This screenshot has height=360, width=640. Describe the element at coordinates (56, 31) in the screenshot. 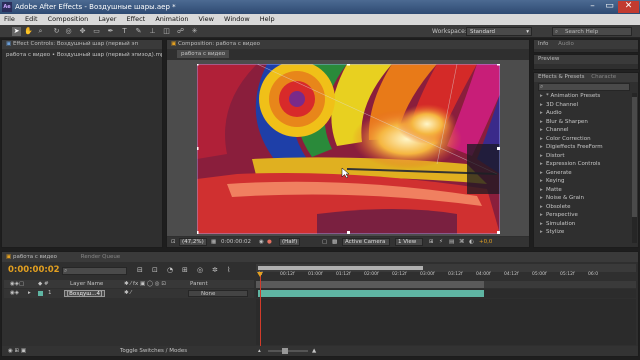

I see `rotate-tool-icon: ↻` at that location.